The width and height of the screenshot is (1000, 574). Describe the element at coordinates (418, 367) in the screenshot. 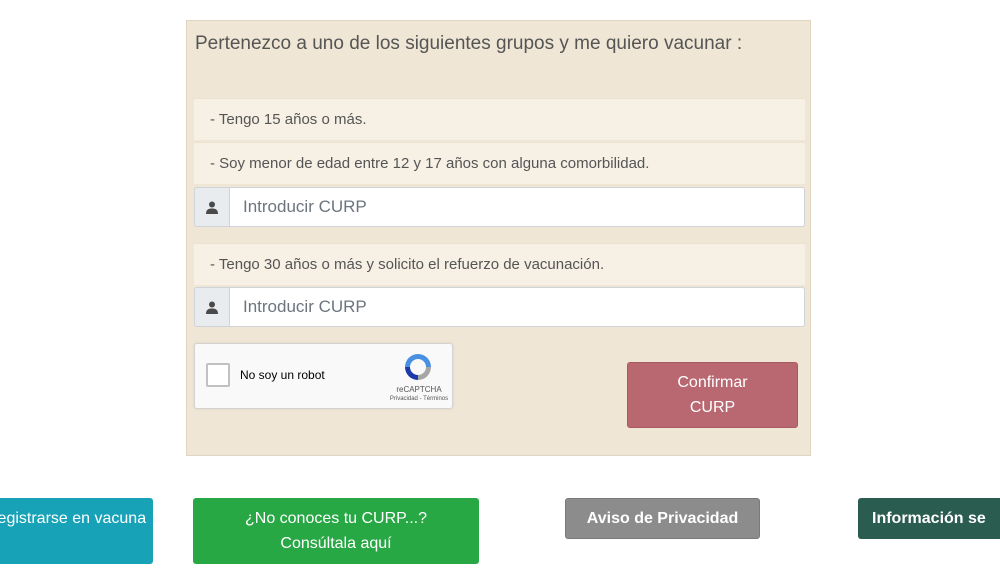

I see `recaptcha-logo-icon` at that location.